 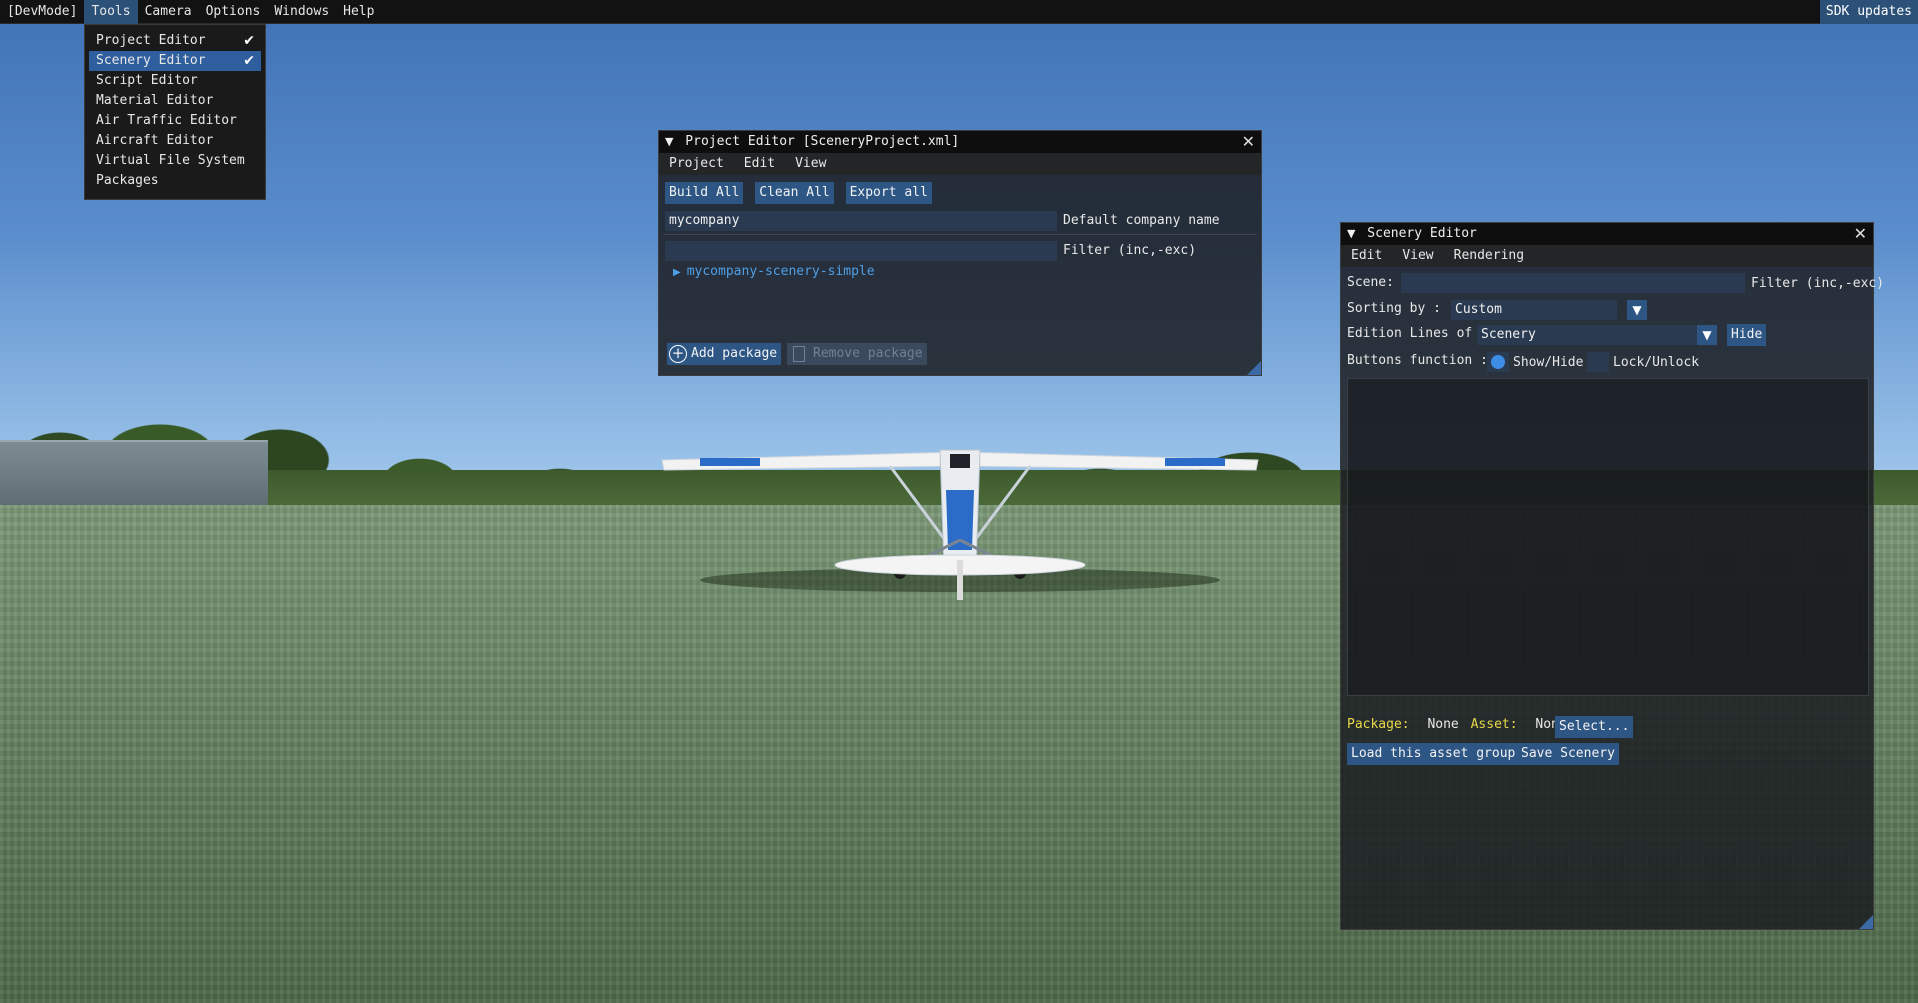 What do you see at coordinates (1370, 282) in the screenshot?
I see `scene-label: Scene:` at bounding box center [1370, 282].